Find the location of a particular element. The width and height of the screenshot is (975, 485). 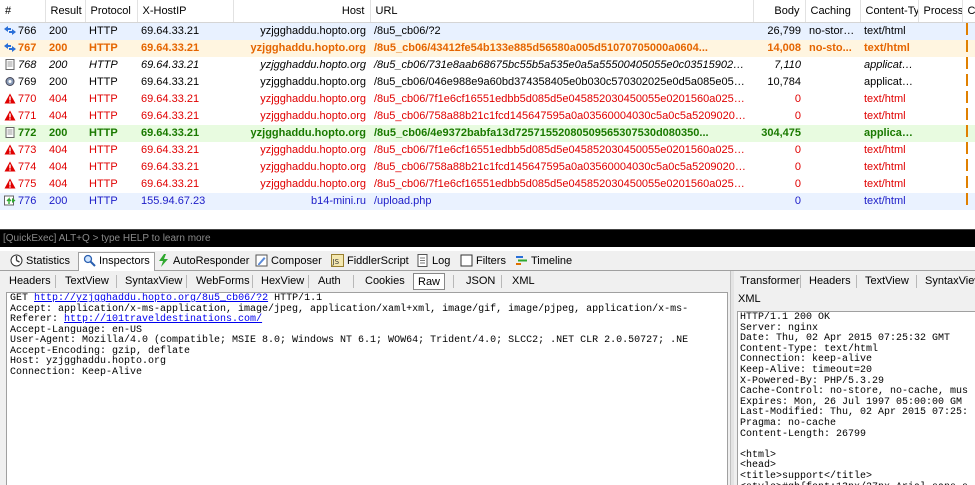

request-tab-raw: Raw is located at coordinates (429, 281).